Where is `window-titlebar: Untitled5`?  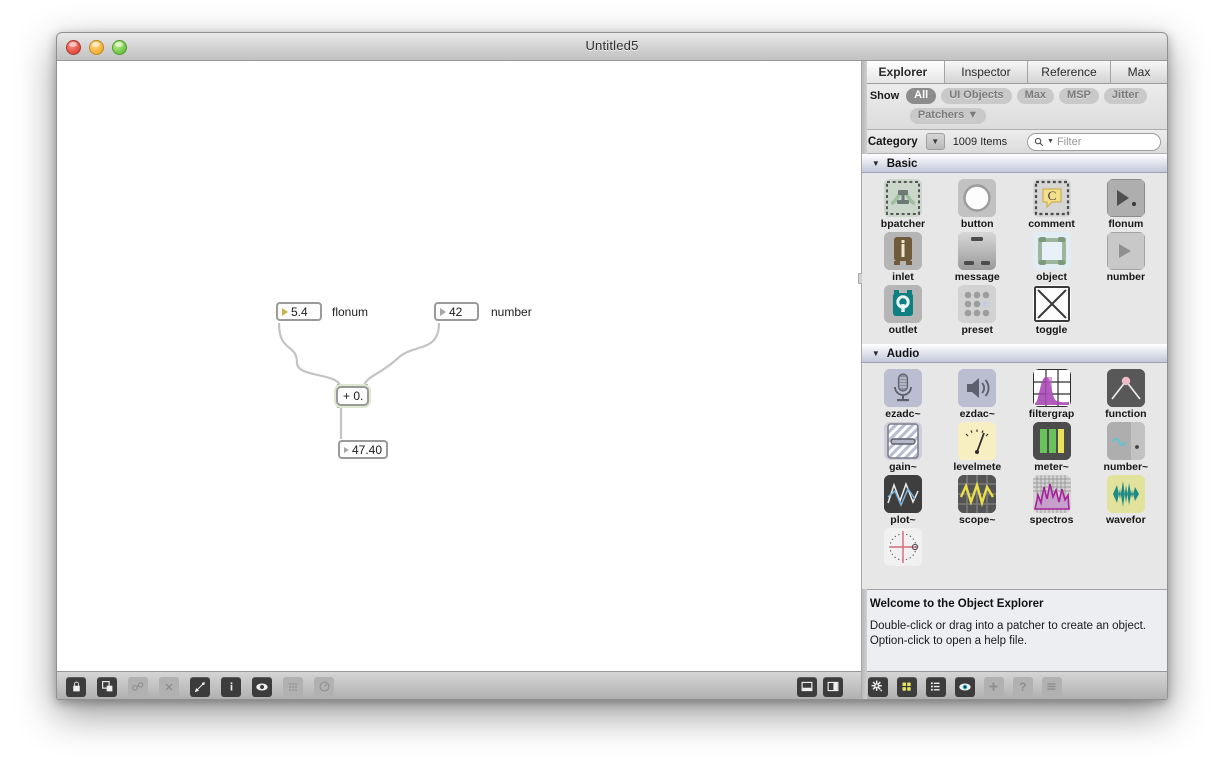
window-titlebar: Untitled5 is located at coordinates (612, 47).